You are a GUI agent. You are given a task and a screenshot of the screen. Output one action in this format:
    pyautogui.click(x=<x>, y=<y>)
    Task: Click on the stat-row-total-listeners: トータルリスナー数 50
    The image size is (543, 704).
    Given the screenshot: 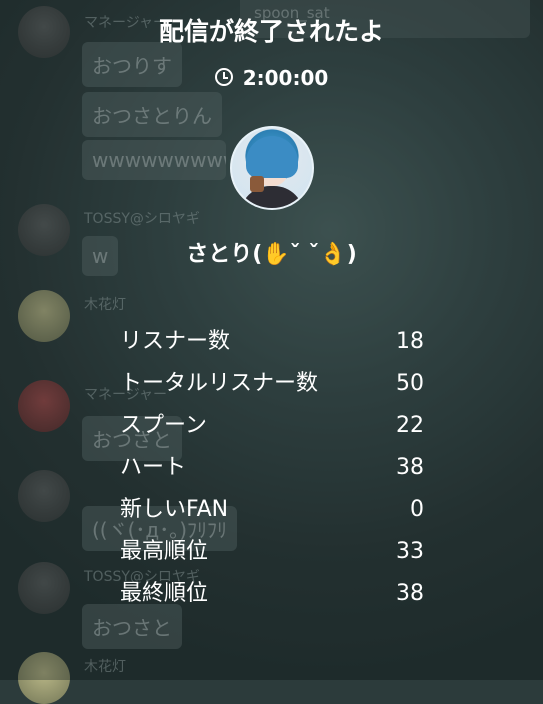 What is the action you would take?
    pyautogui.click(x=273, y=384)
    